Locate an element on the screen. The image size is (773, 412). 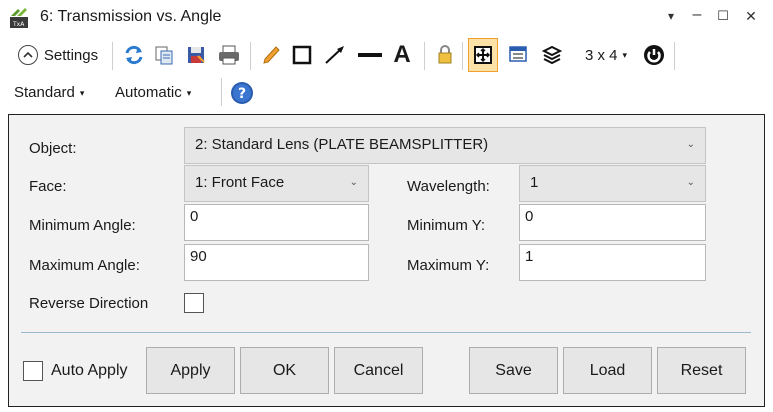
window-title: 6: Transmission vs. Angle is located at coordinates (131, 16).